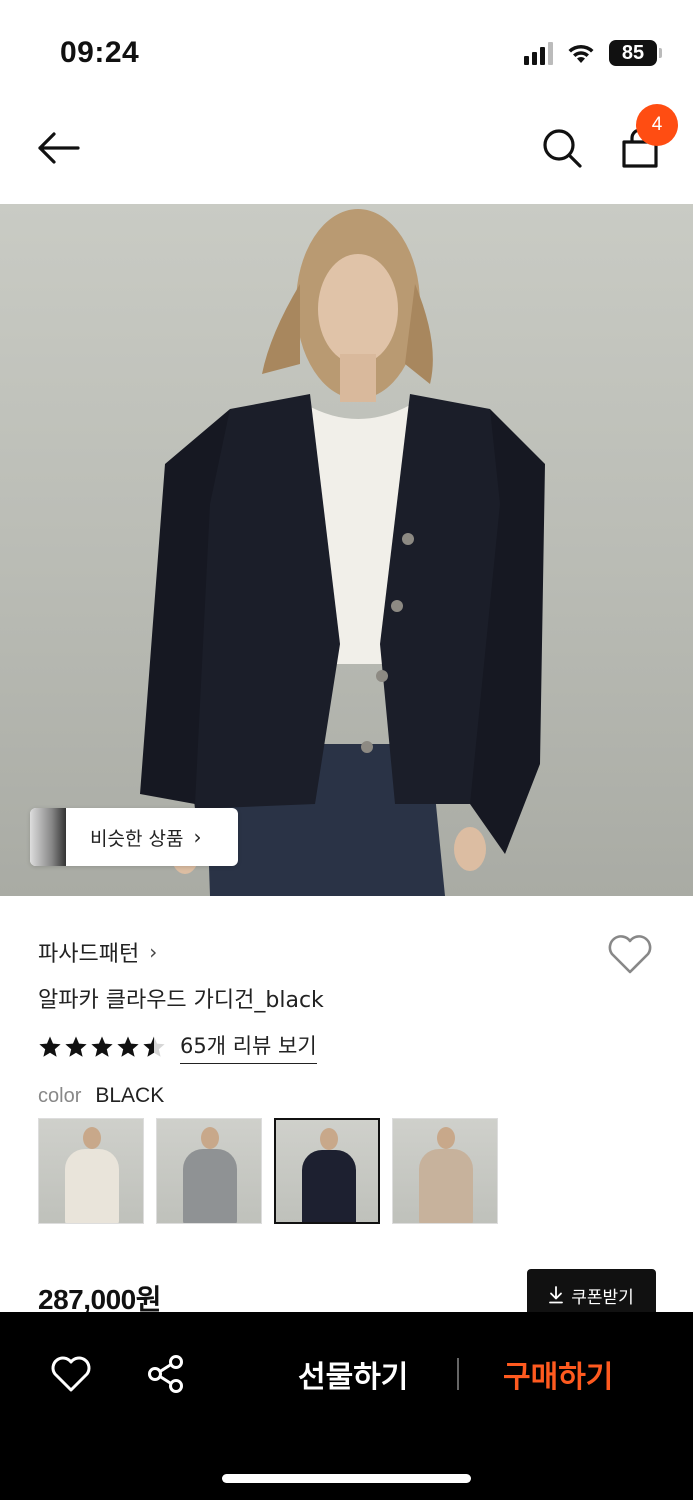  I want to click on home-indicator, so click(346, 1478).